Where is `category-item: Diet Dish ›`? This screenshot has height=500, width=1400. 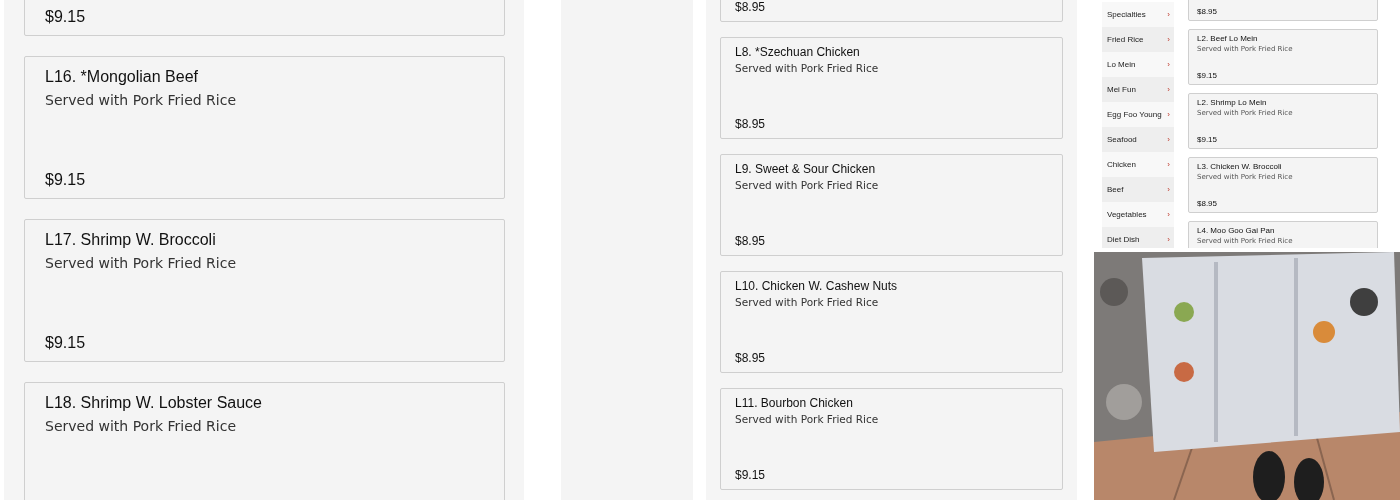
category-item: Diet Dish › is located at coordinates (1138, 237).